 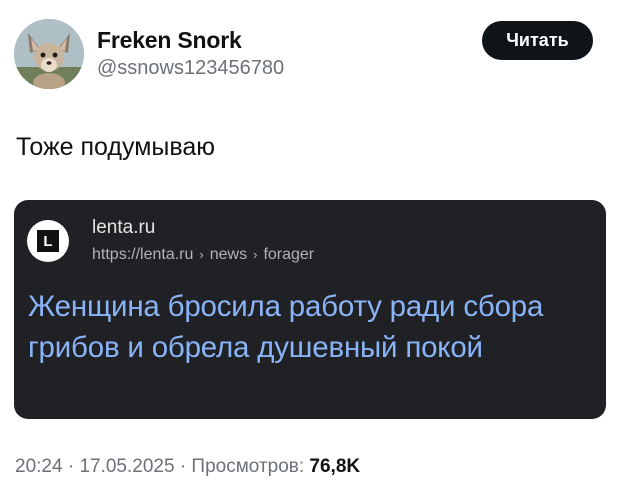 I want to click on url-path-news: news, so click(x=228, y=254).